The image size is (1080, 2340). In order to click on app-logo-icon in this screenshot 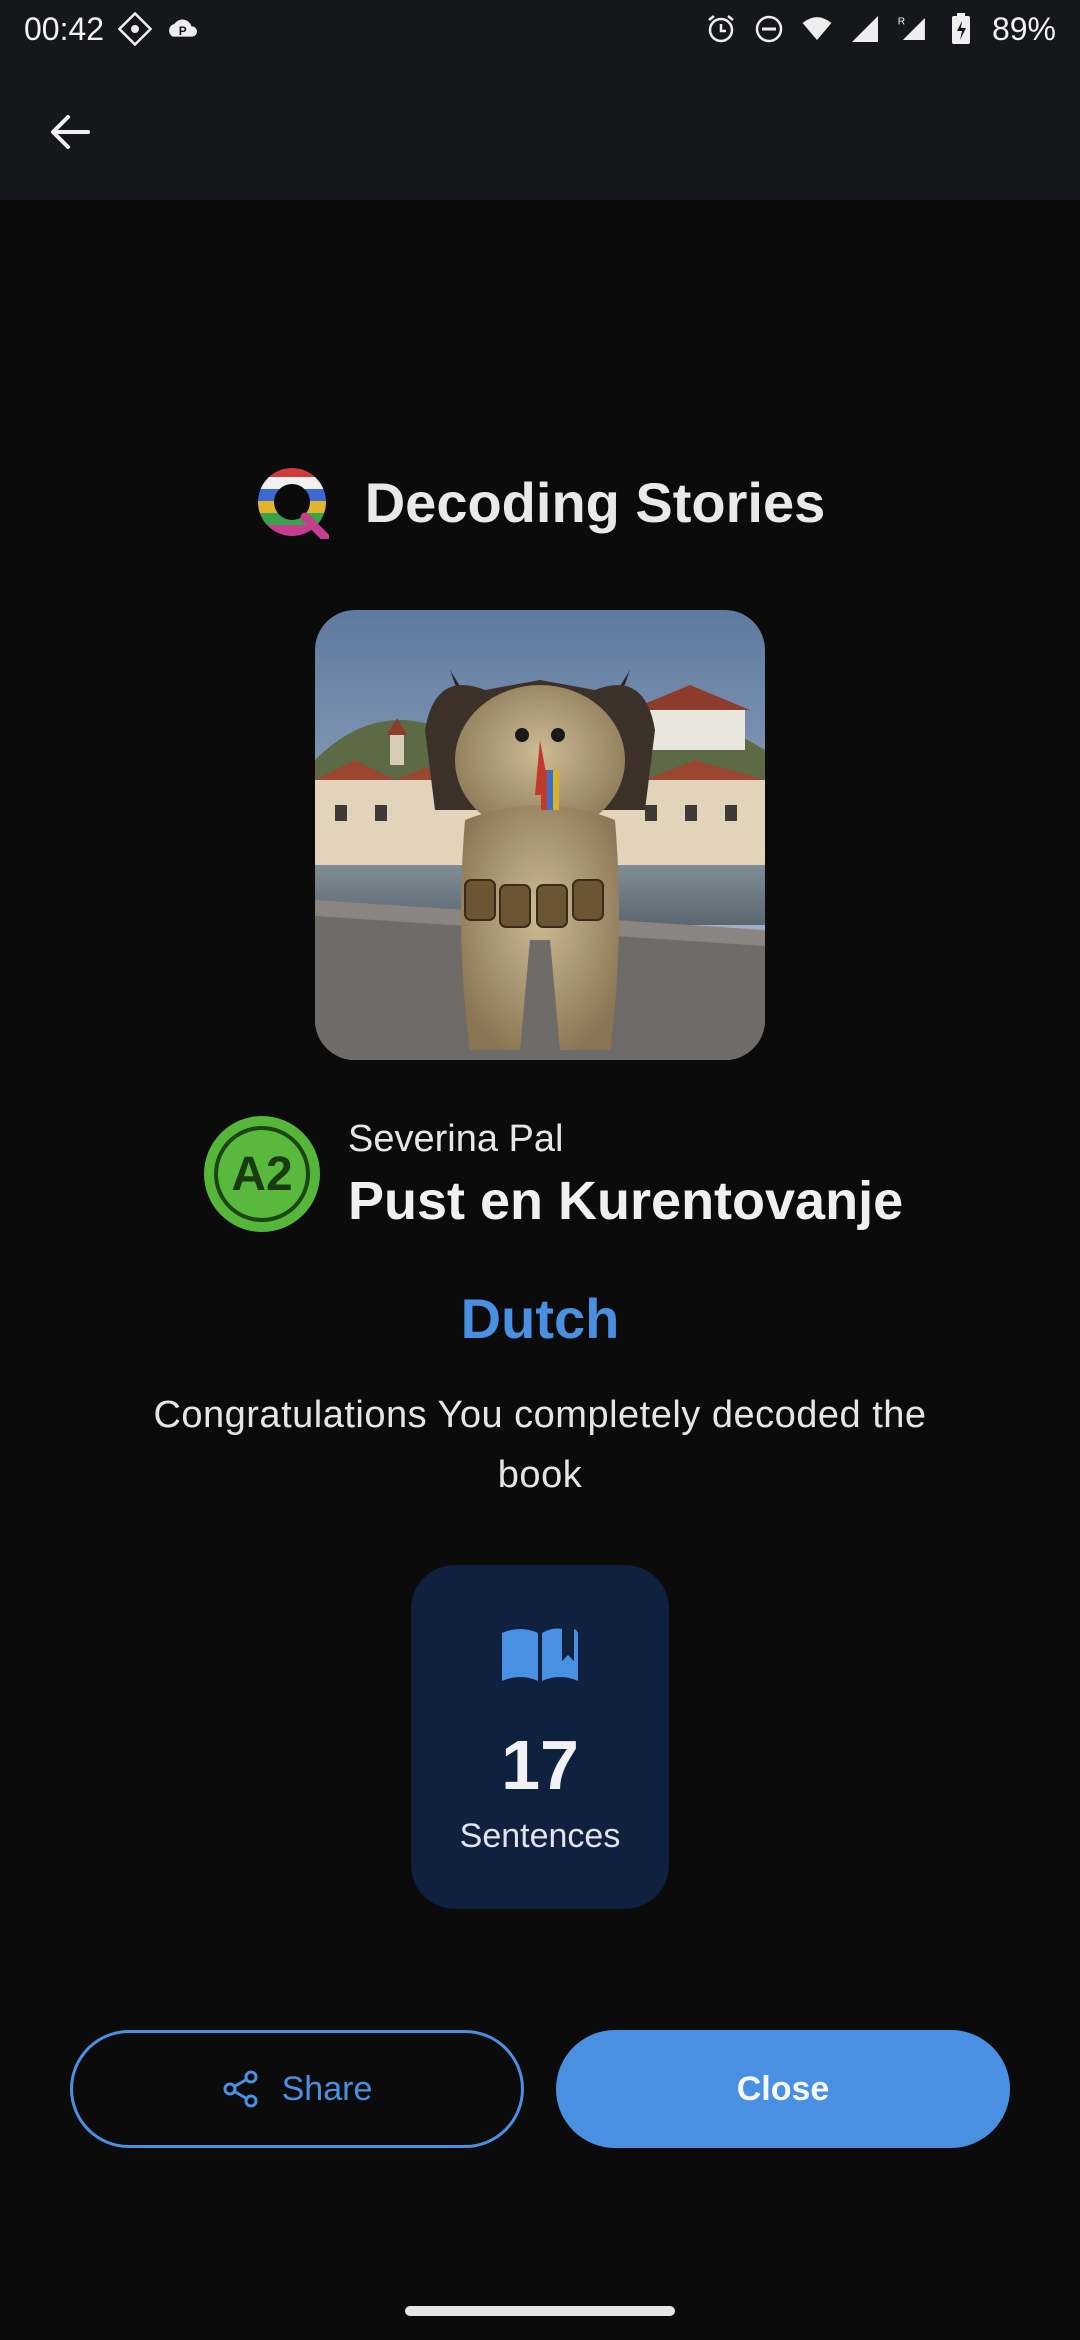, I will do `click(293, 503)`.